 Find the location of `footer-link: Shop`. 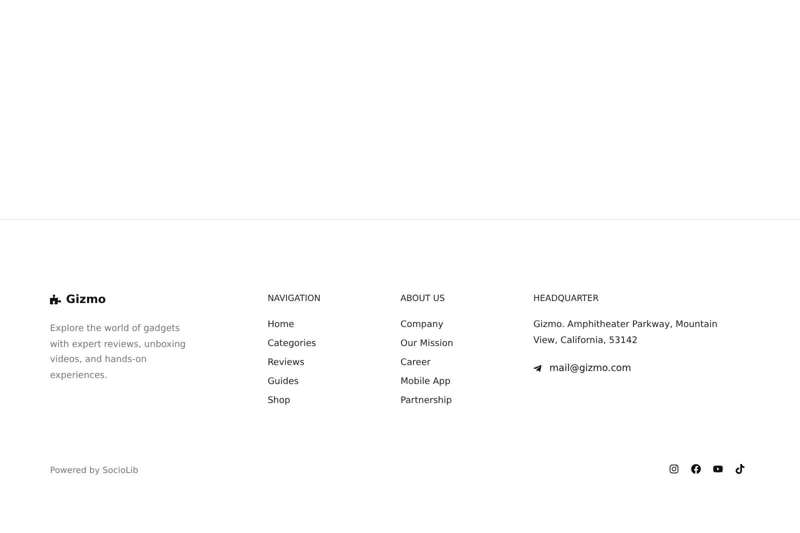

footer-link: Shop is located at coordinates (334, 401).